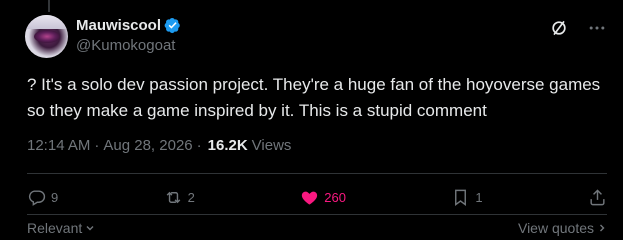  Describe the element at coordinates (172, 25) in the screenshot. I see `verified-badge-icon` at that location.